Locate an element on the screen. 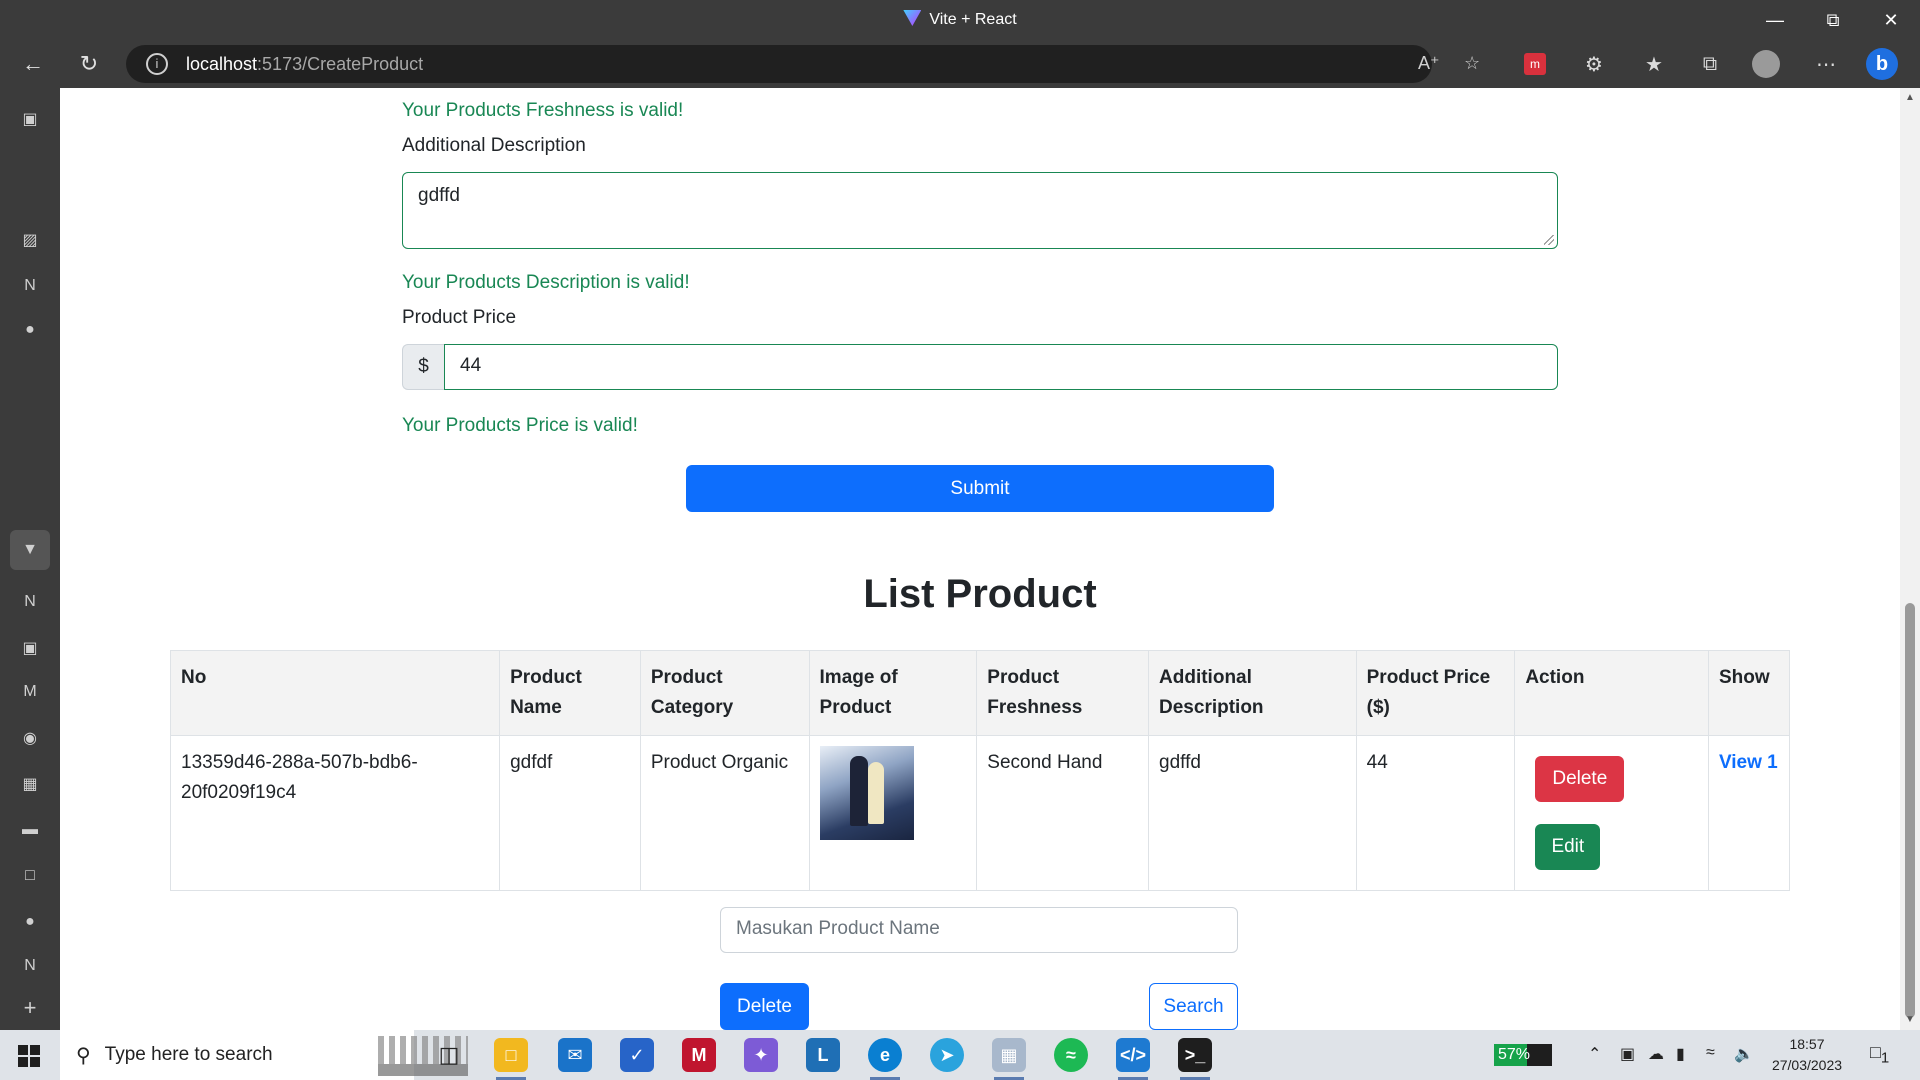 This screenshot has width=1920, height=1080. sidebar-blue-icon: ● is located at coordinates (30, 922).